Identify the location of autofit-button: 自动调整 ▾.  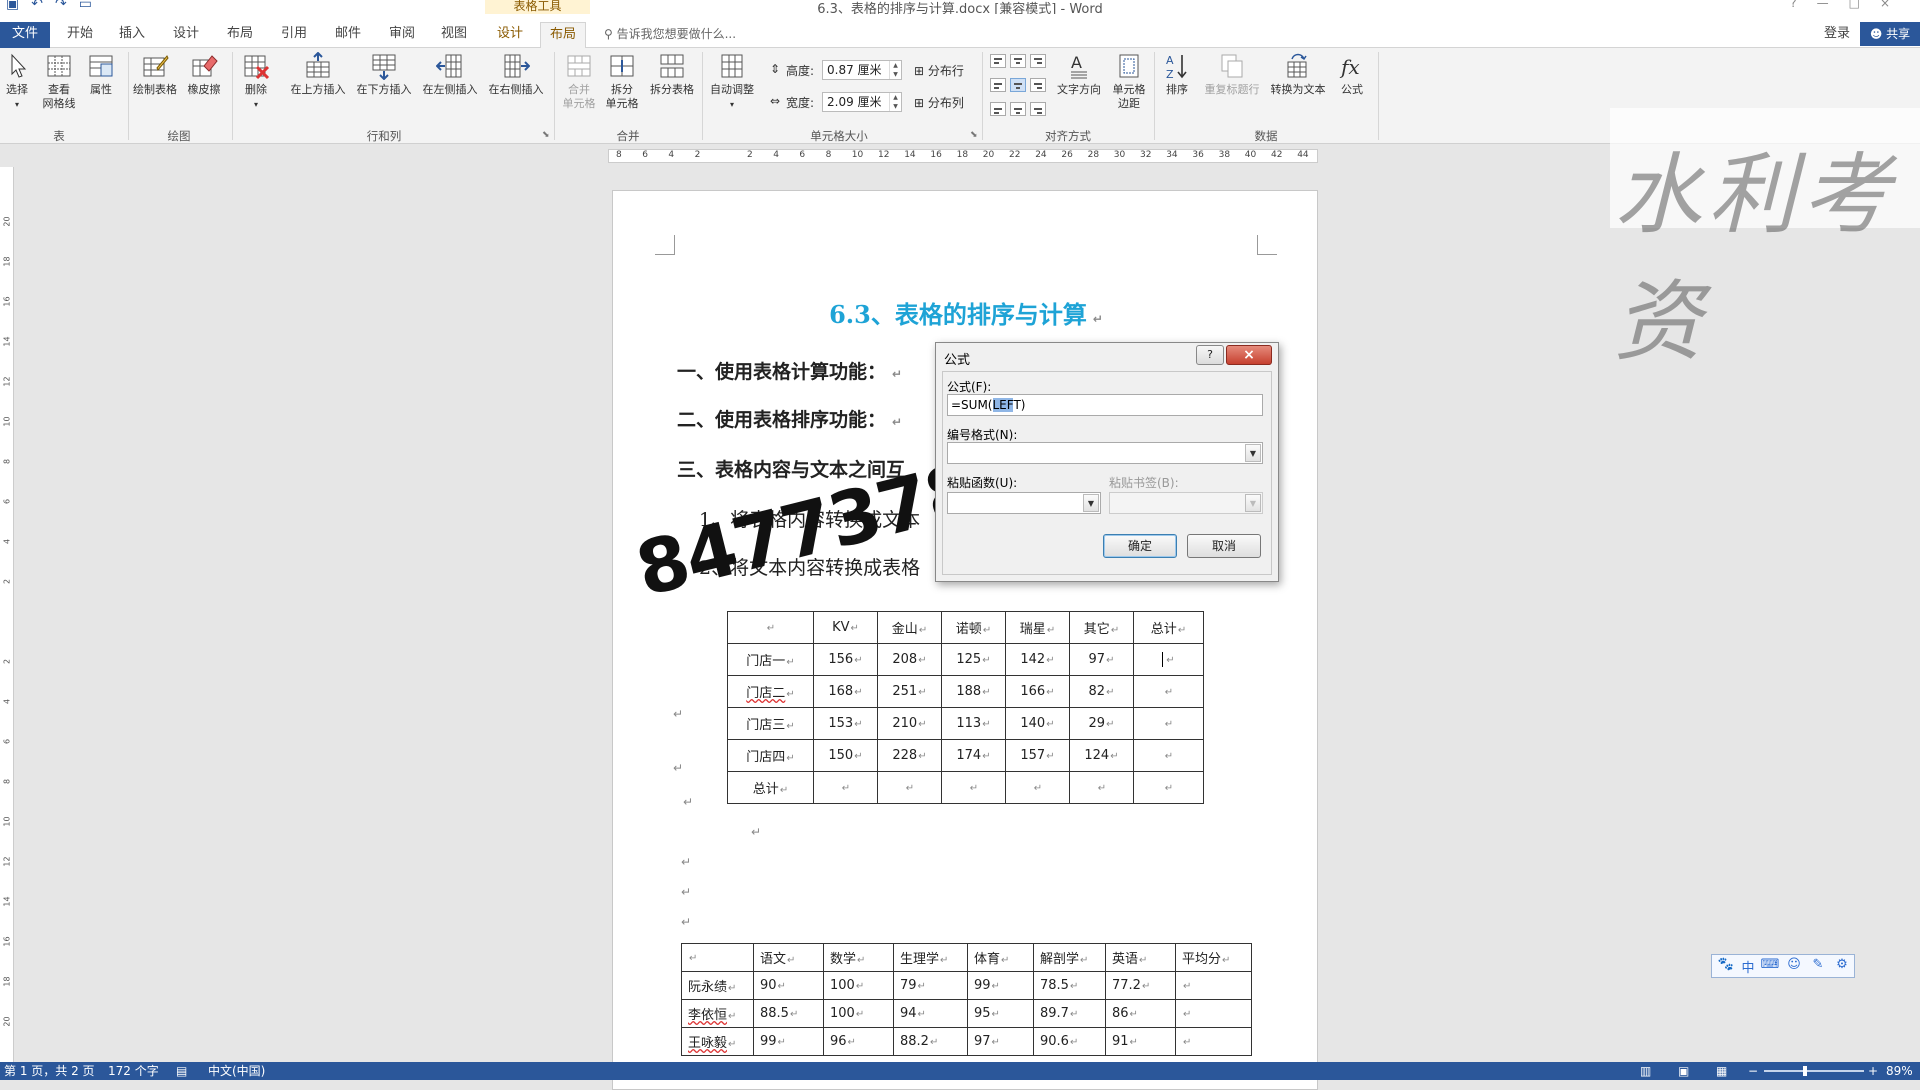
(732, 82).